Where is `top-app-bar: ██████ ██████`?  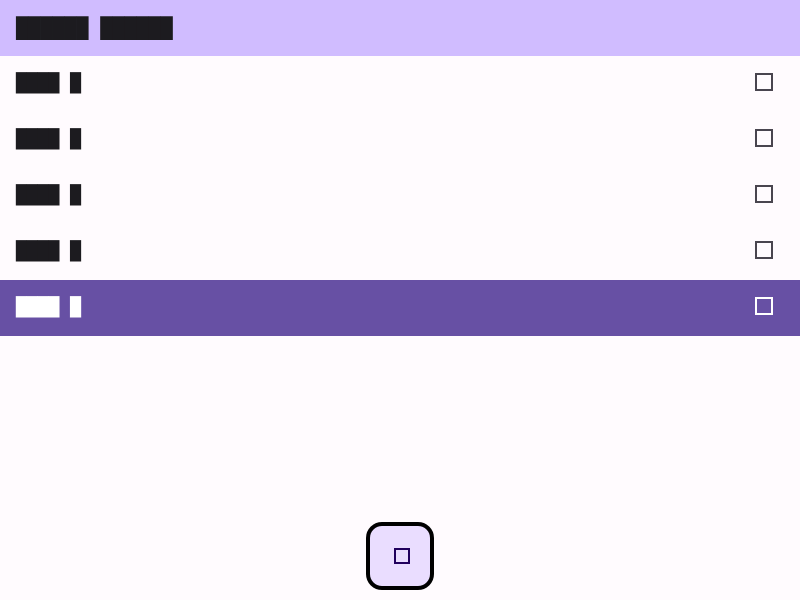 top-app-bar: ██████ ██████ is located at coordinates (400, 28).